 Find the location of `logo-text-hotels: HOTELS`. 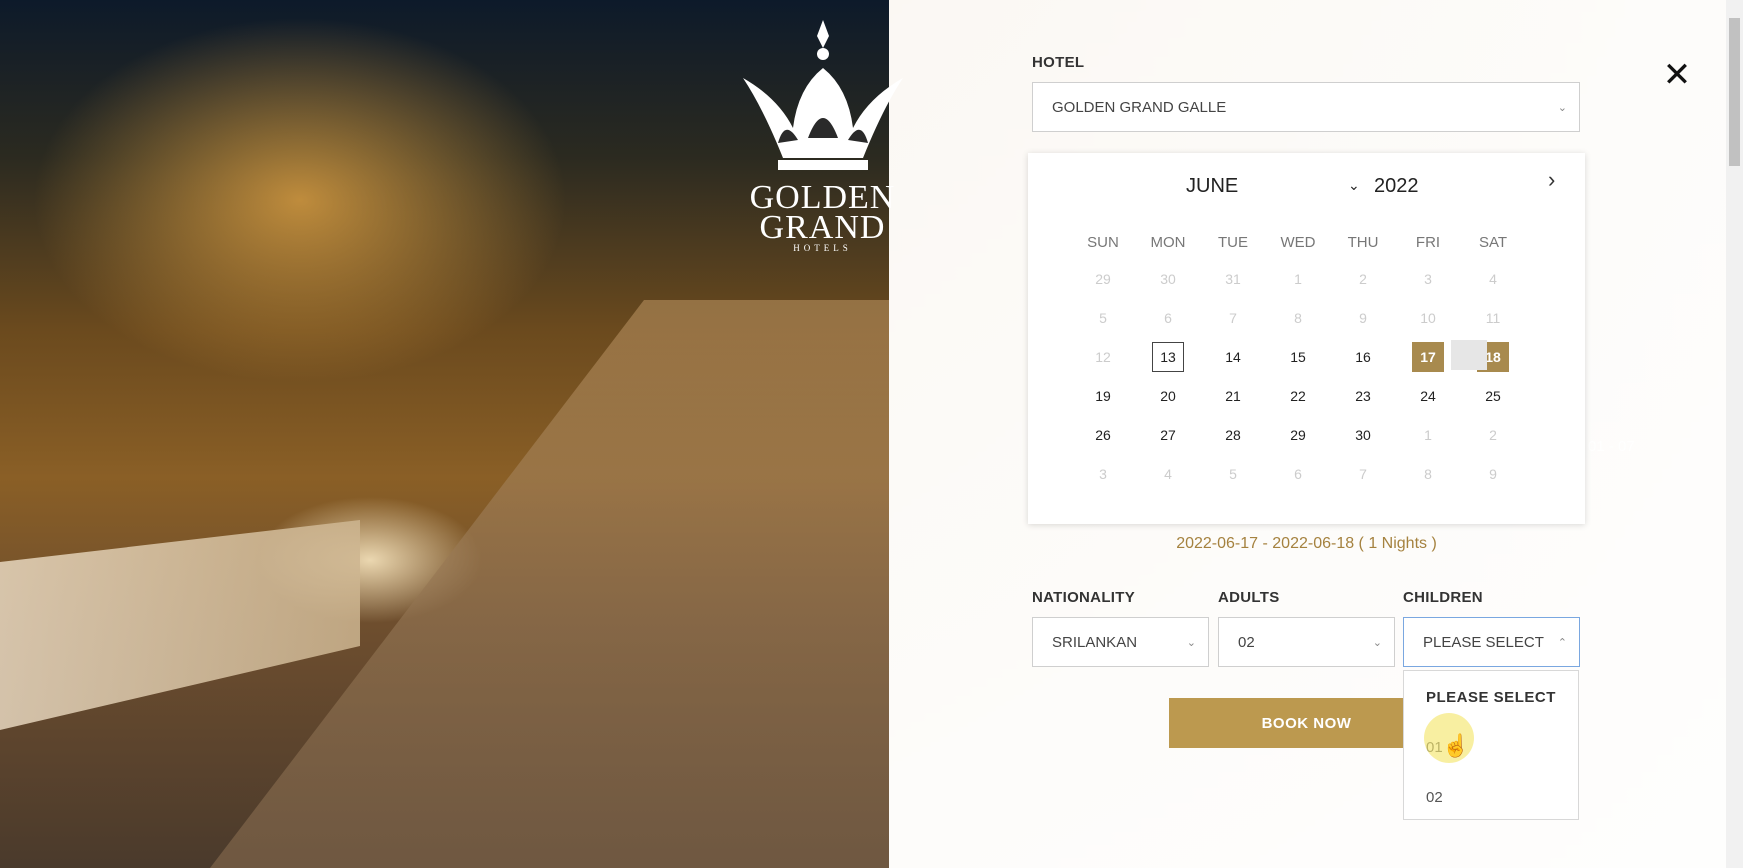

logo-text-hotels: HOTELS is located at coordinates (822, 248).